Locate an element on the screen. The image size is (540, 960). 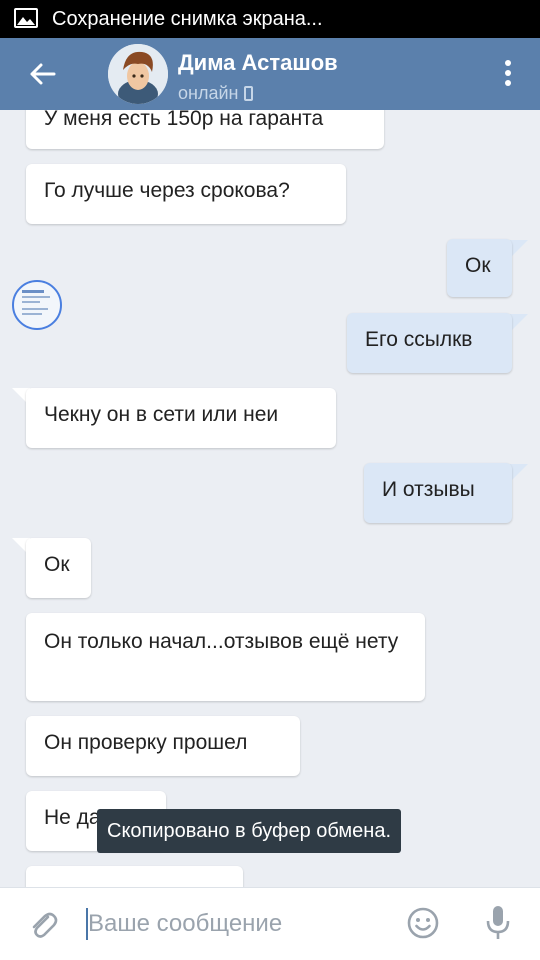
message-incoming: Го лучше через срокова? is located at coordinates (186, 194).